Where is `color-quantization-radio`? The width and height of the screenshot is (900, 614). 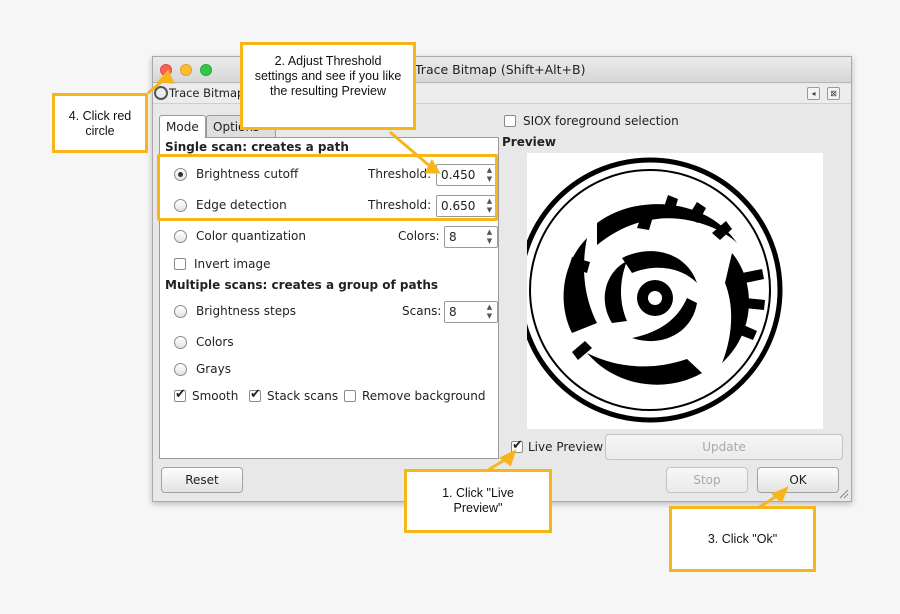
color-quantization-radio is located at coordinates (180, 236).